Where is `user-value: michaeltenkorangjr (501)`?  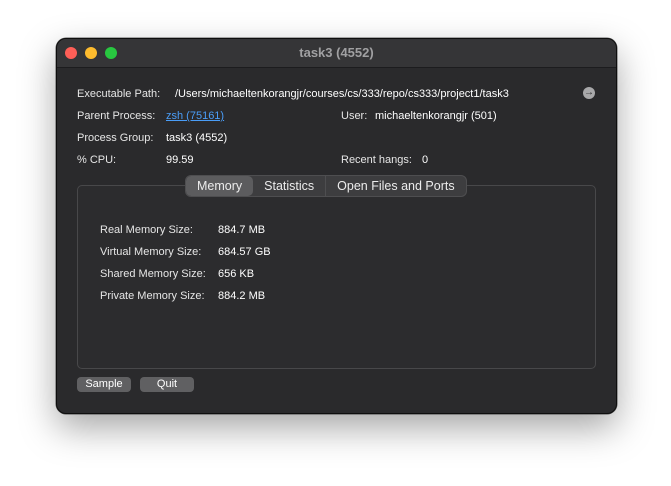
user-value: michaeltenkorangjr (501) is located at coordinates (436, 116).